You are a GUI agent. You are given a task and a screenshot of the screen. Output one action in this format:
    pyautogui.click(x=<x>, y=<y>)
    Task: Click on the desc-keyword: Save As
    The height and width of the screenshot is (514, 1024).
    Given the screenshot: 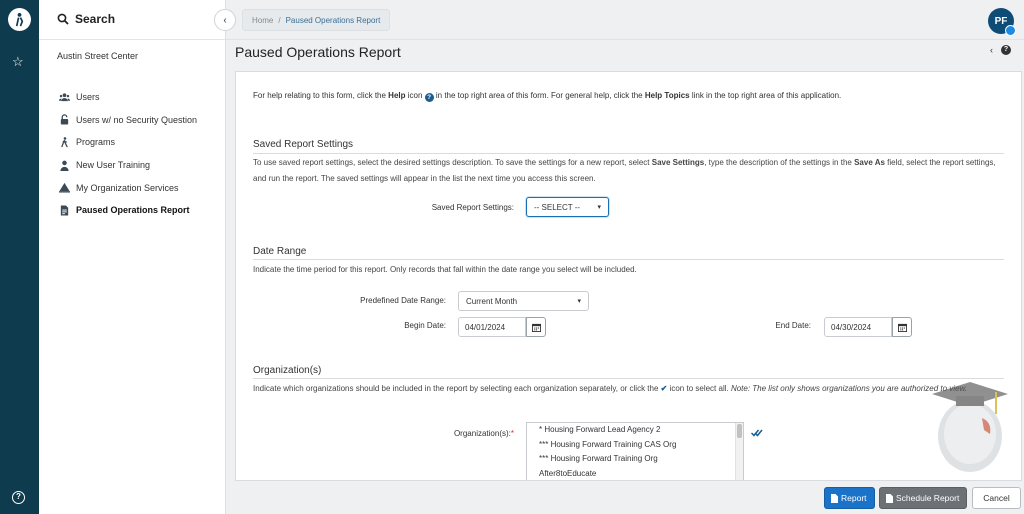 What is the action you would take?
    pyautogui.click(x=869, y=162)
    